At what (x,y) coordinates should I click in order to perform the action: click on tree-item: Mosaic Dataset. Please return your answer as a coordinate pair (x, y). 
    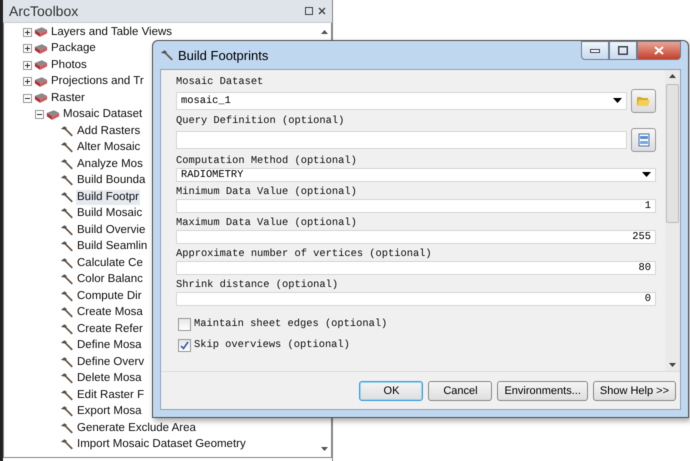
    Looking at the image, I should click on (103, 114).